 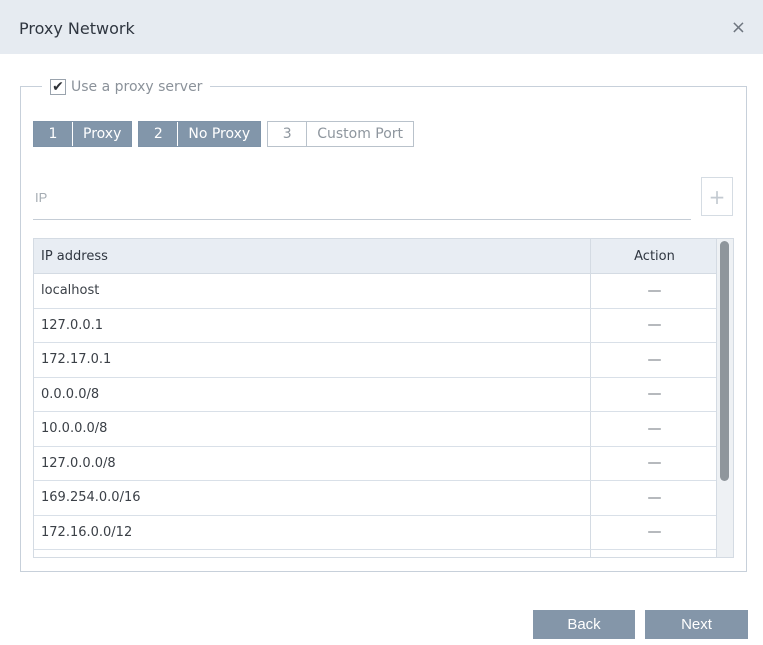 I want to click on table-scrollbar, so click(x=724, y=398).